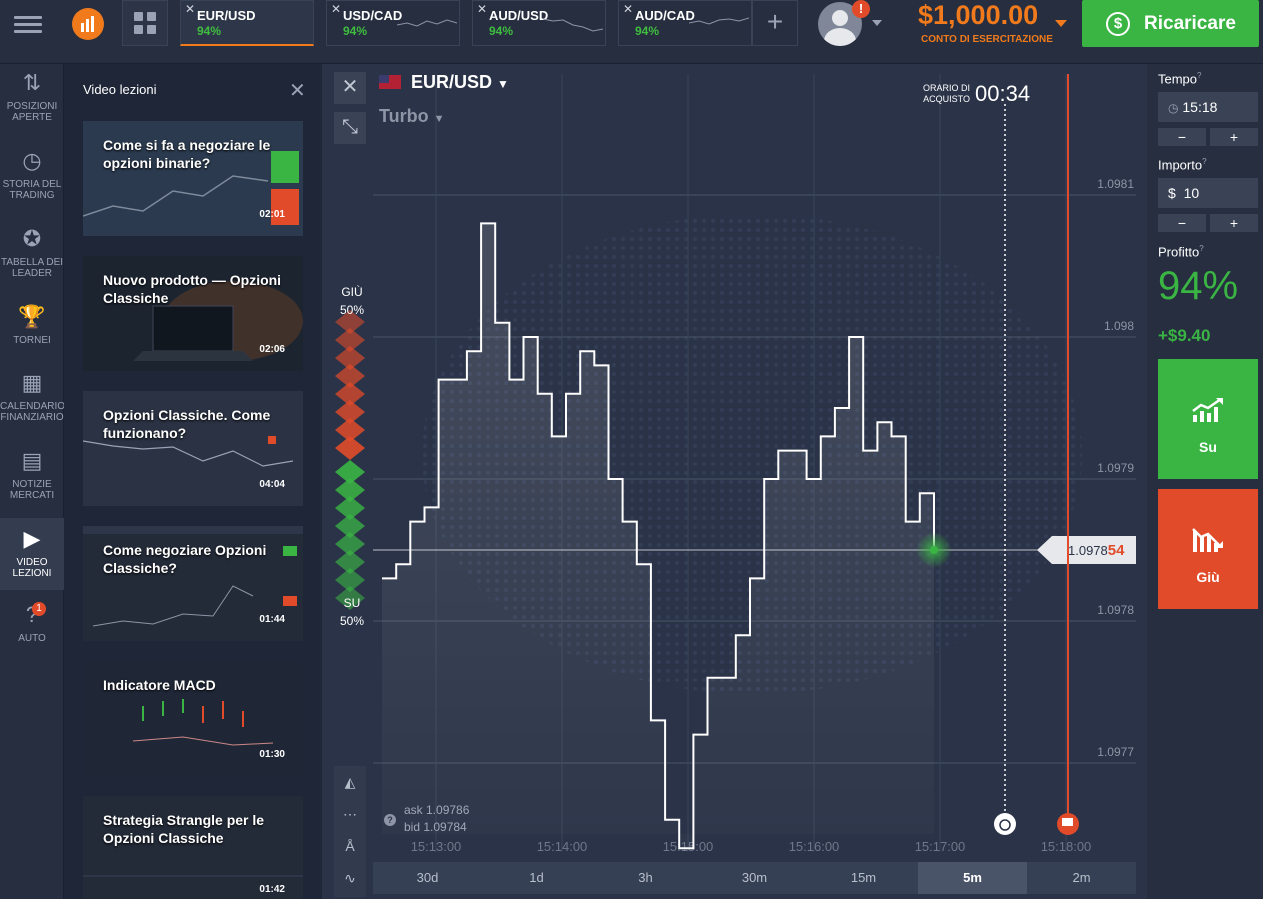 This screenshot has height=899, width=1263. What do you see at coordinates (1190, 23) in the screenshot?
I see `recharge-label: Ricaricare` at bounding box center [1190, 23].